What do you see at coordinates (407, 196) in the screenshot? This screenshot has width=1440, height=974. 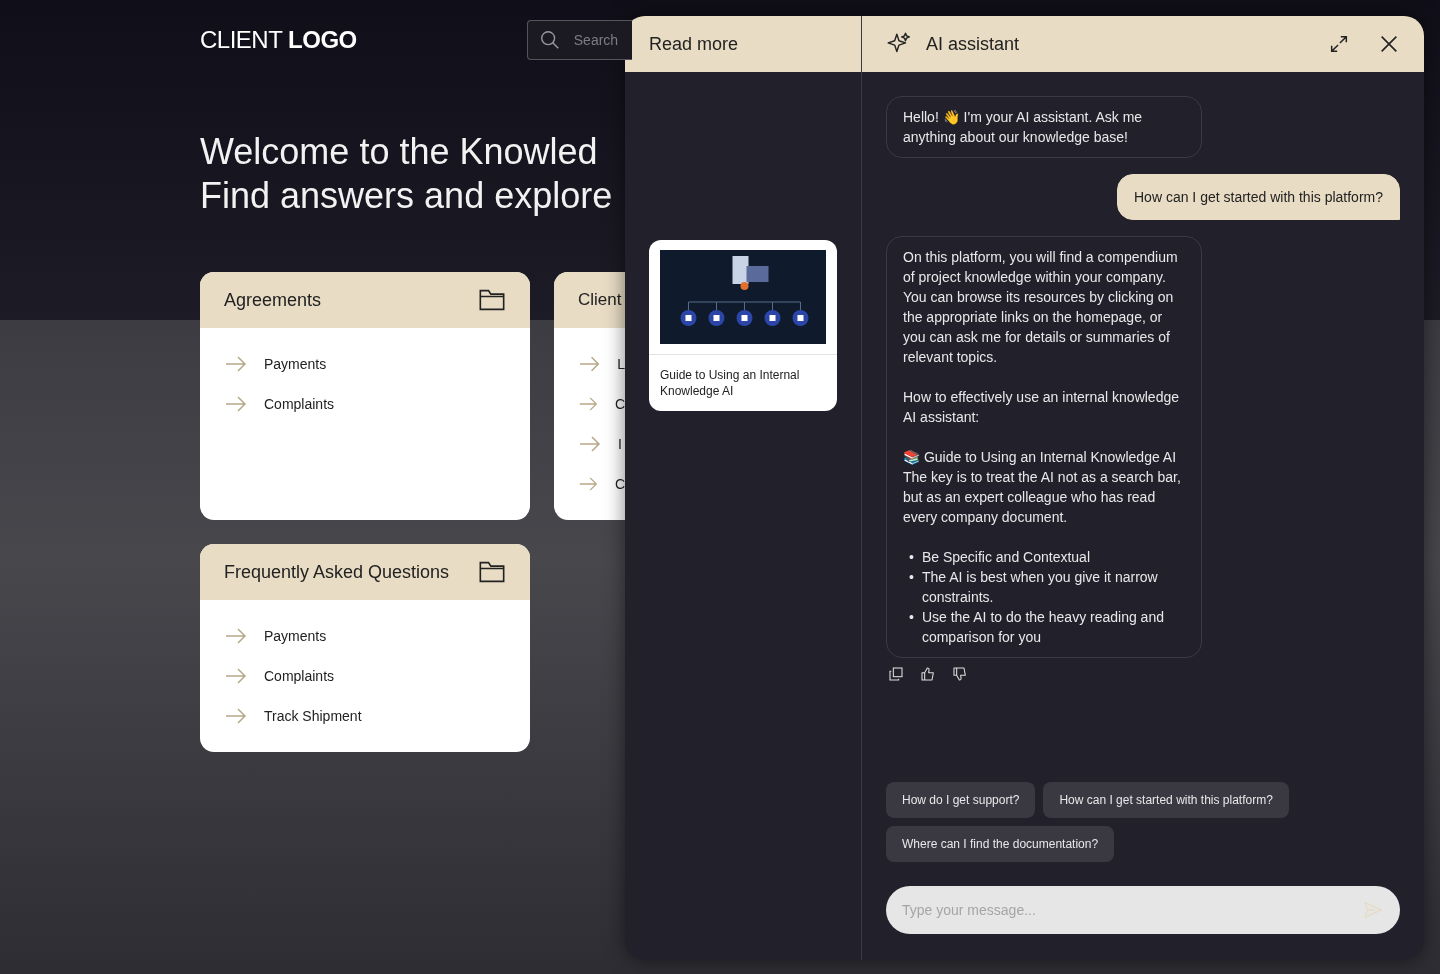 I see `hero-heading: Find answers and explore` at bounding box center [407, 196].